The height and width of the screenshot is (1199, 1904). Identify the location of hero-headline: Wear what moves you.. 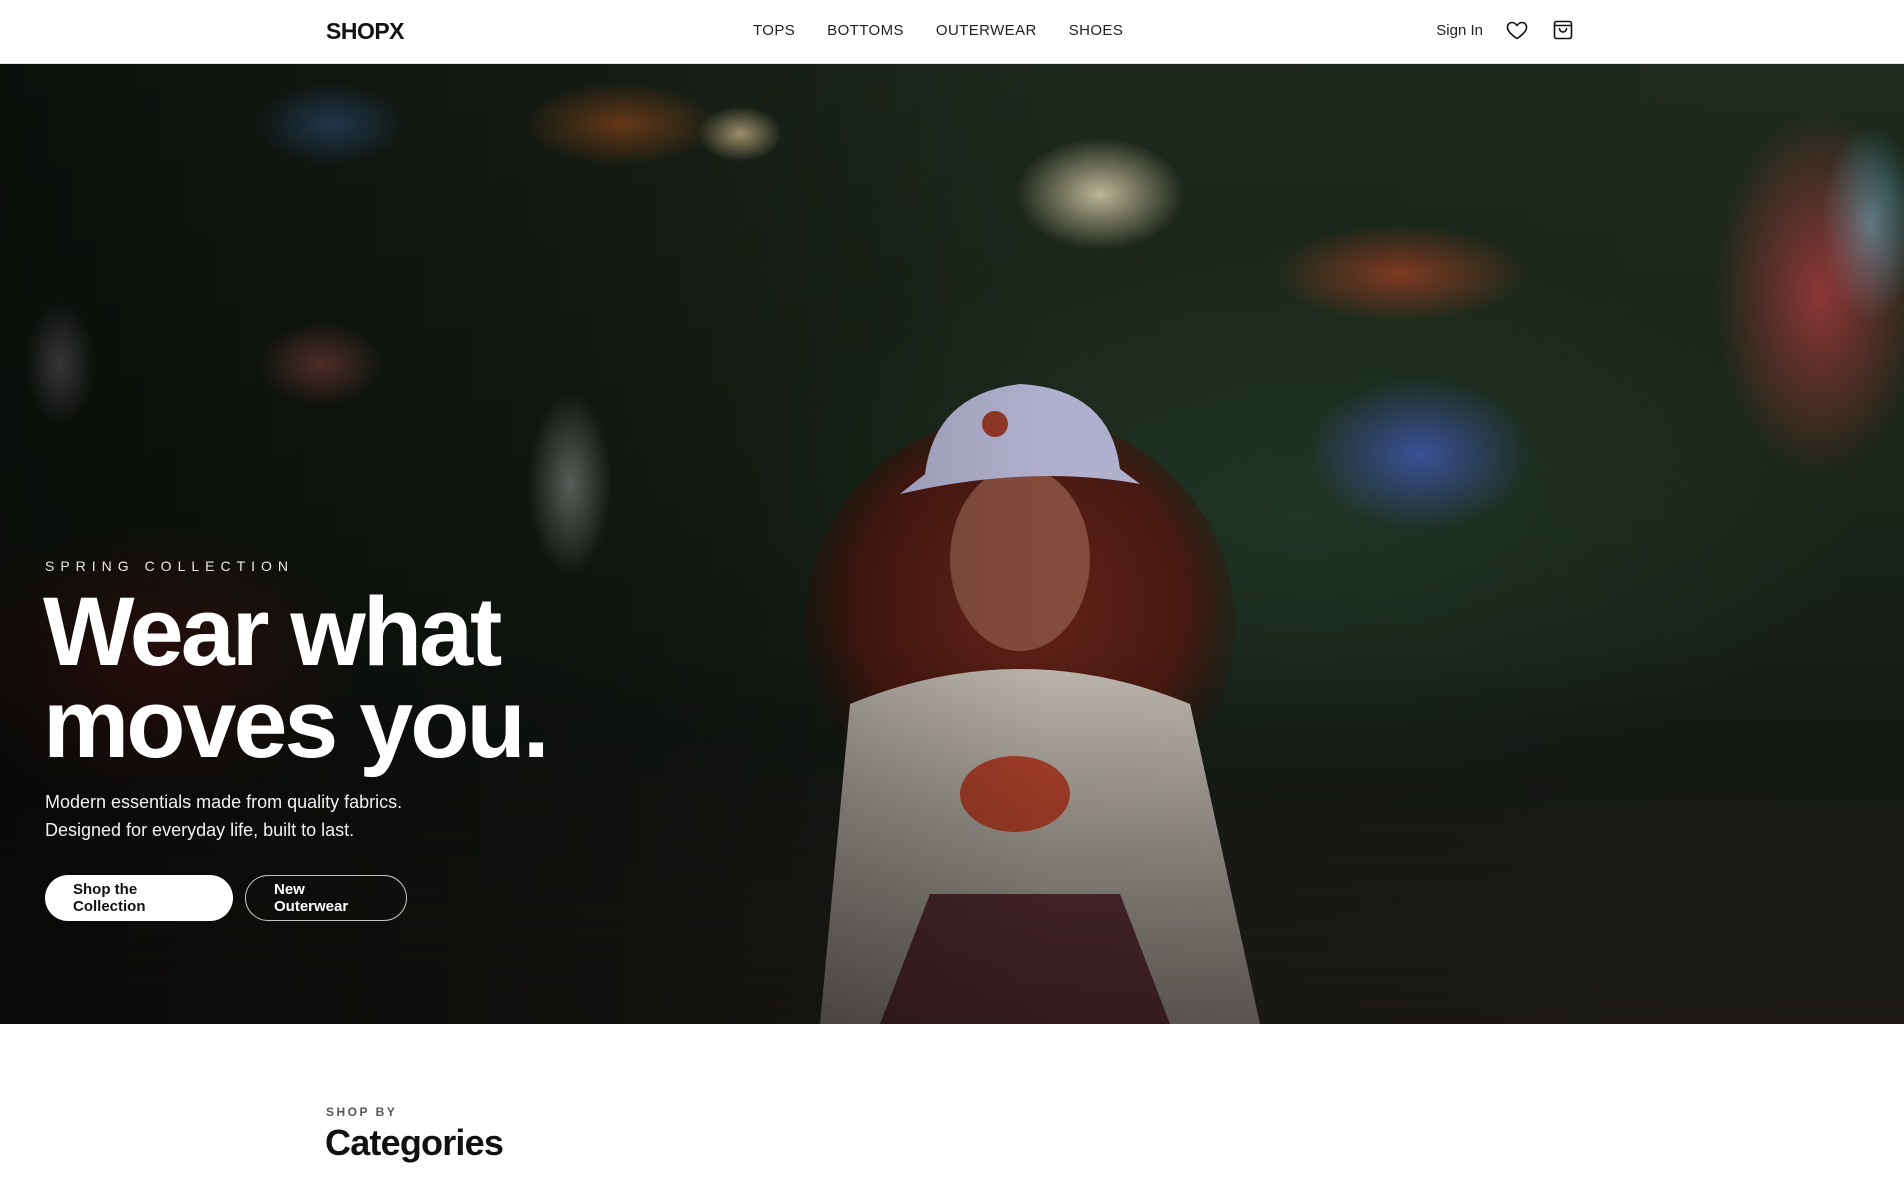
(363, 677).